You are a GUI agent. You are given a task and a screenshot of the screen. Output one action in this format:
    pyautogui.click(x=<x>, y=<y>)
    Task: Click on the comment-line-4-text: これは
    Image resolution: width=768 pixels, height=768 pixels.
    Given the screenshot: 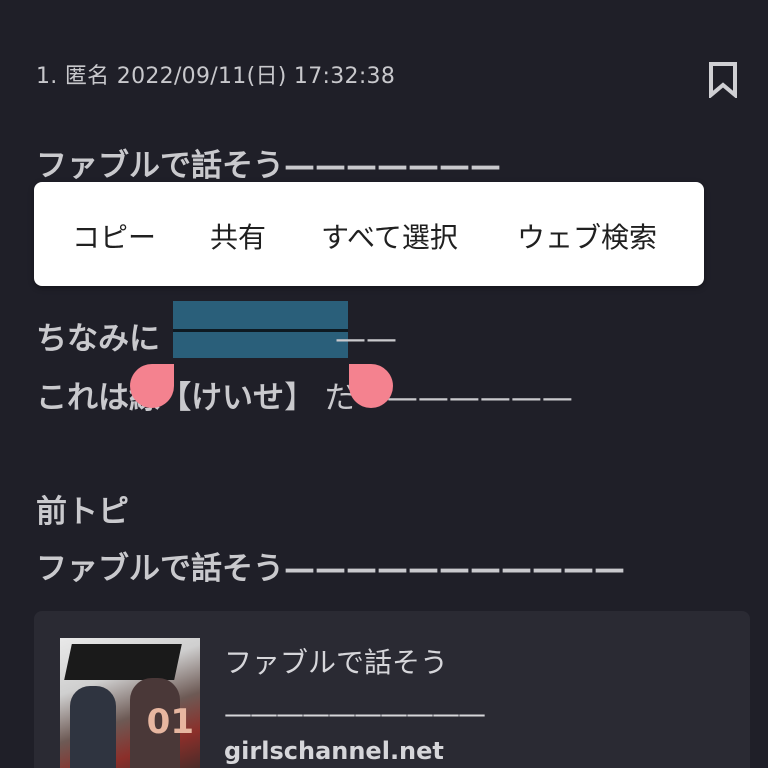 What is the action you would take?
    pyautogui.click(x=82, y=398)
    